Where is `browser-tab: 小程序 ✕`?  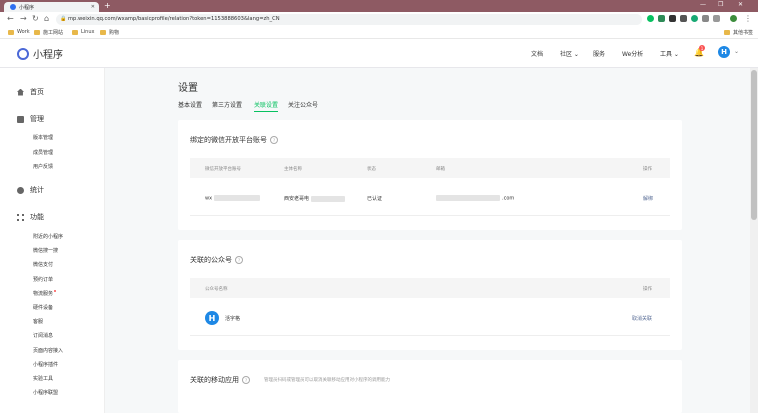 browser-tab: 小程序 ✕ is located at coordinates (51, 7).